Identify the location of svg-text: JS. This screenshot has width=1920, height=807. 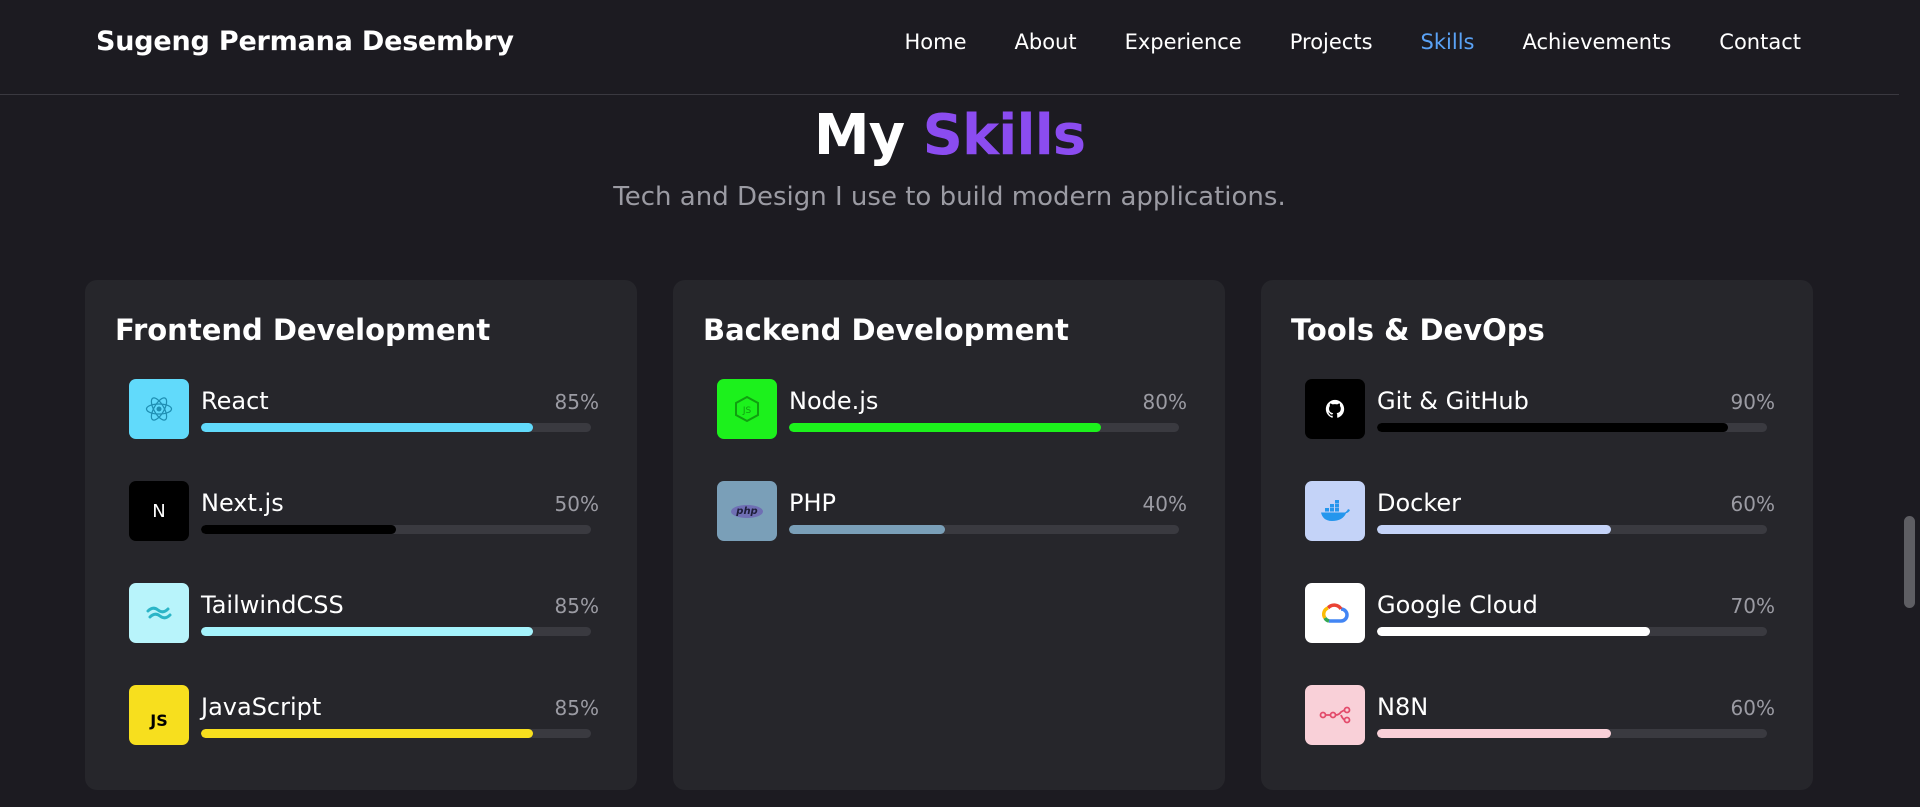
(747, 411).